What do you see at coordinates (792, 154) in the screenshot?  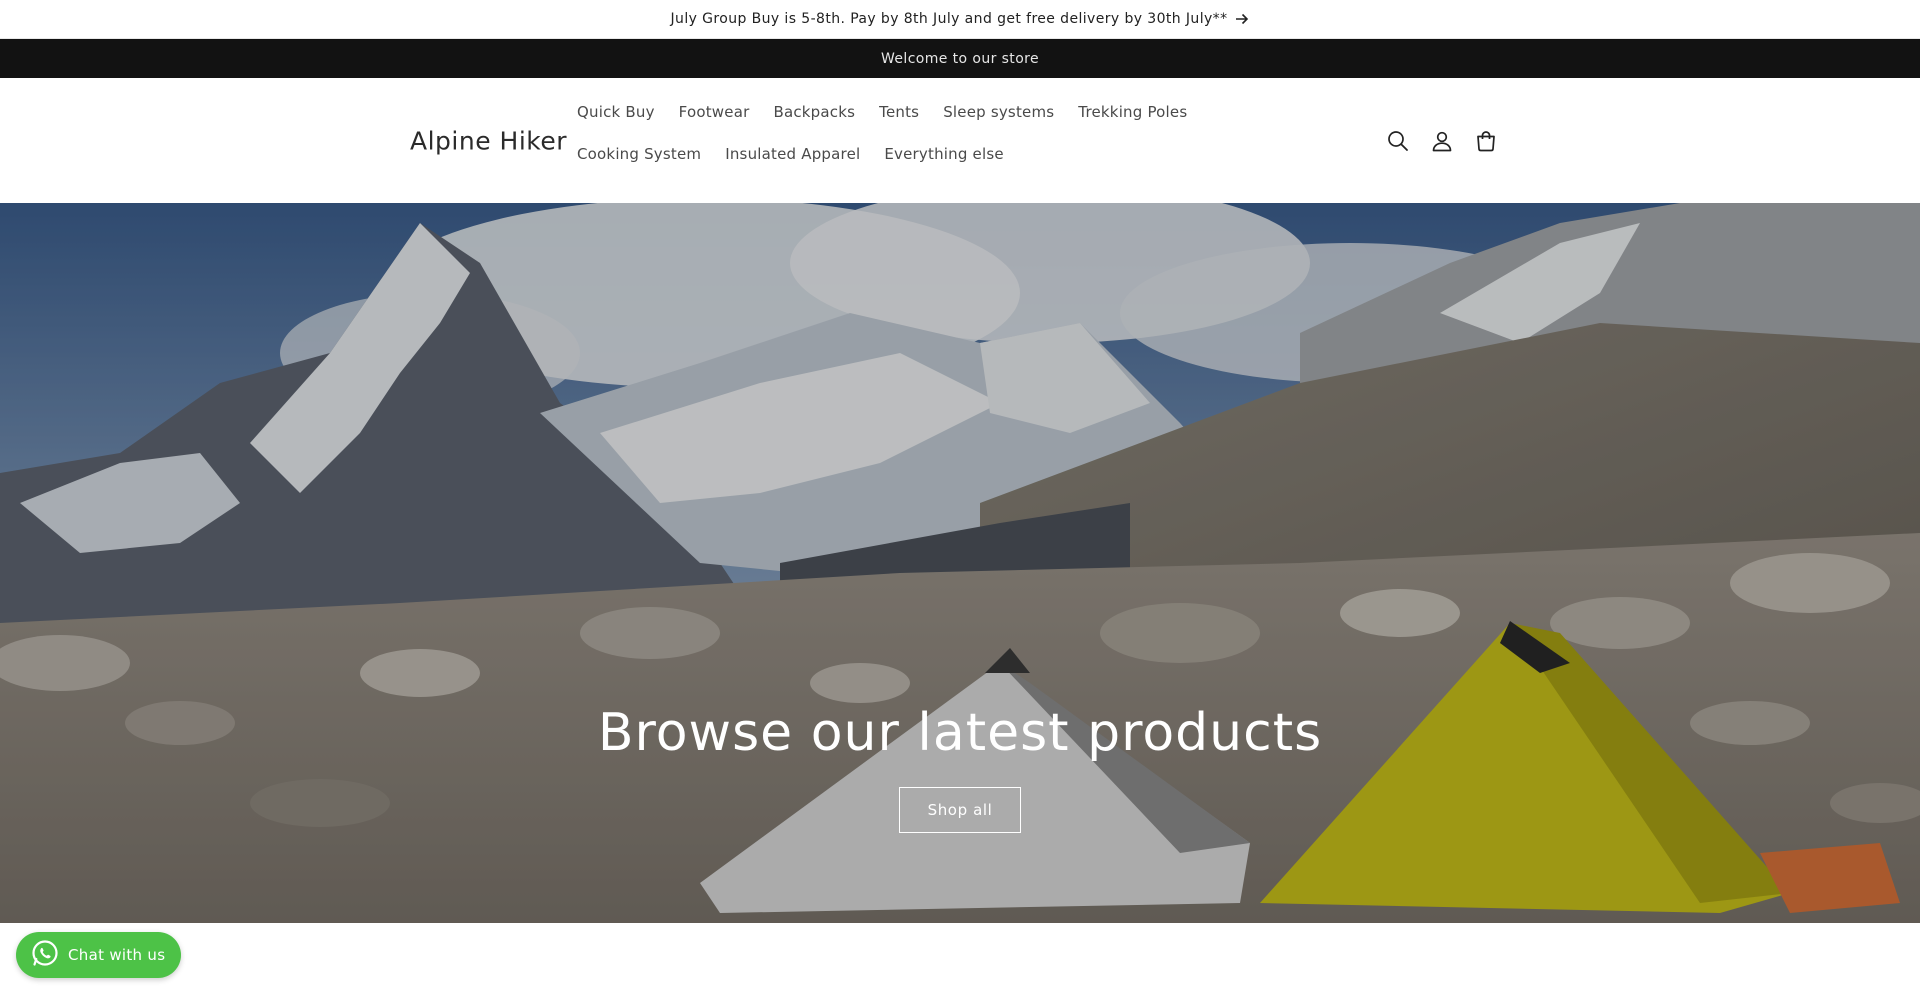 I see `nav-item-insulated-apparel: Insulated Apparel` at bounding box center [792, 154].